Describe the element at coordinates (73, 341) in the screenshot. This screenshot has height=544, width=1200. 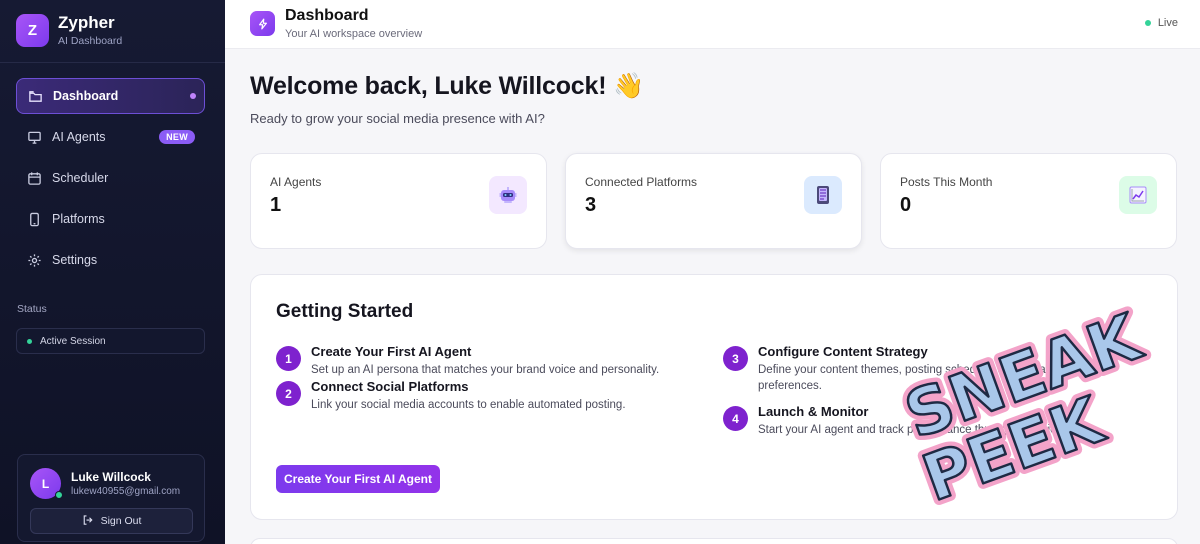
I see `status-text: Active Session` at that location.